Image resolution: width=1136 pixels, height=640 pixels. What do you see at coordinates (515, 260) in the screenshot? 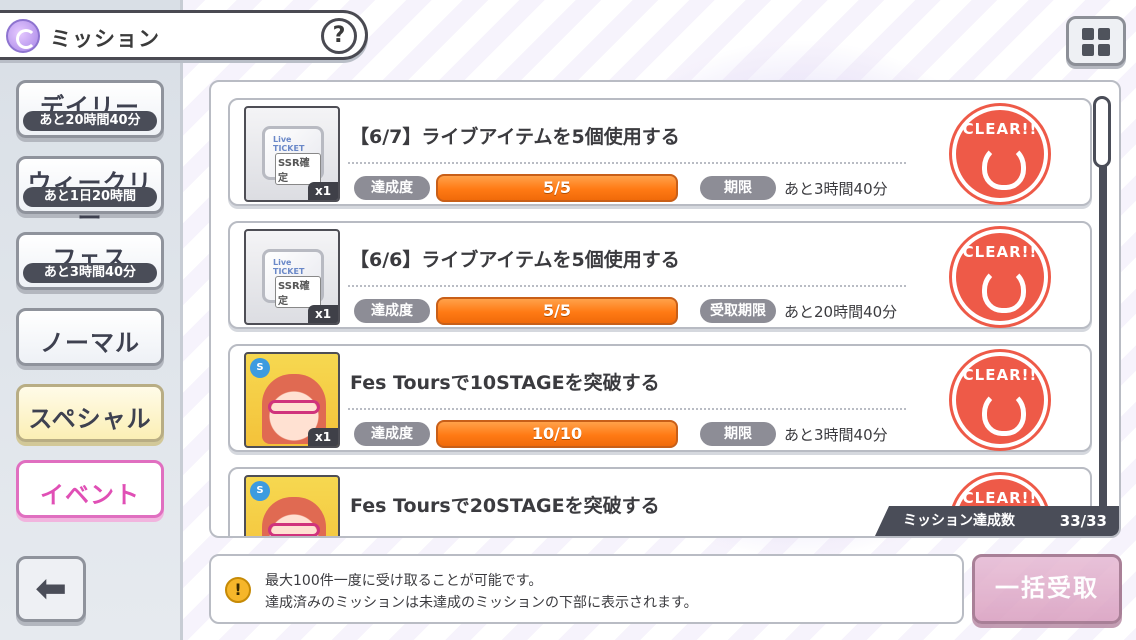
I see `mission-title: 【6/6】ライブアイテムを5個使用する` at bounding box center [515, 260].